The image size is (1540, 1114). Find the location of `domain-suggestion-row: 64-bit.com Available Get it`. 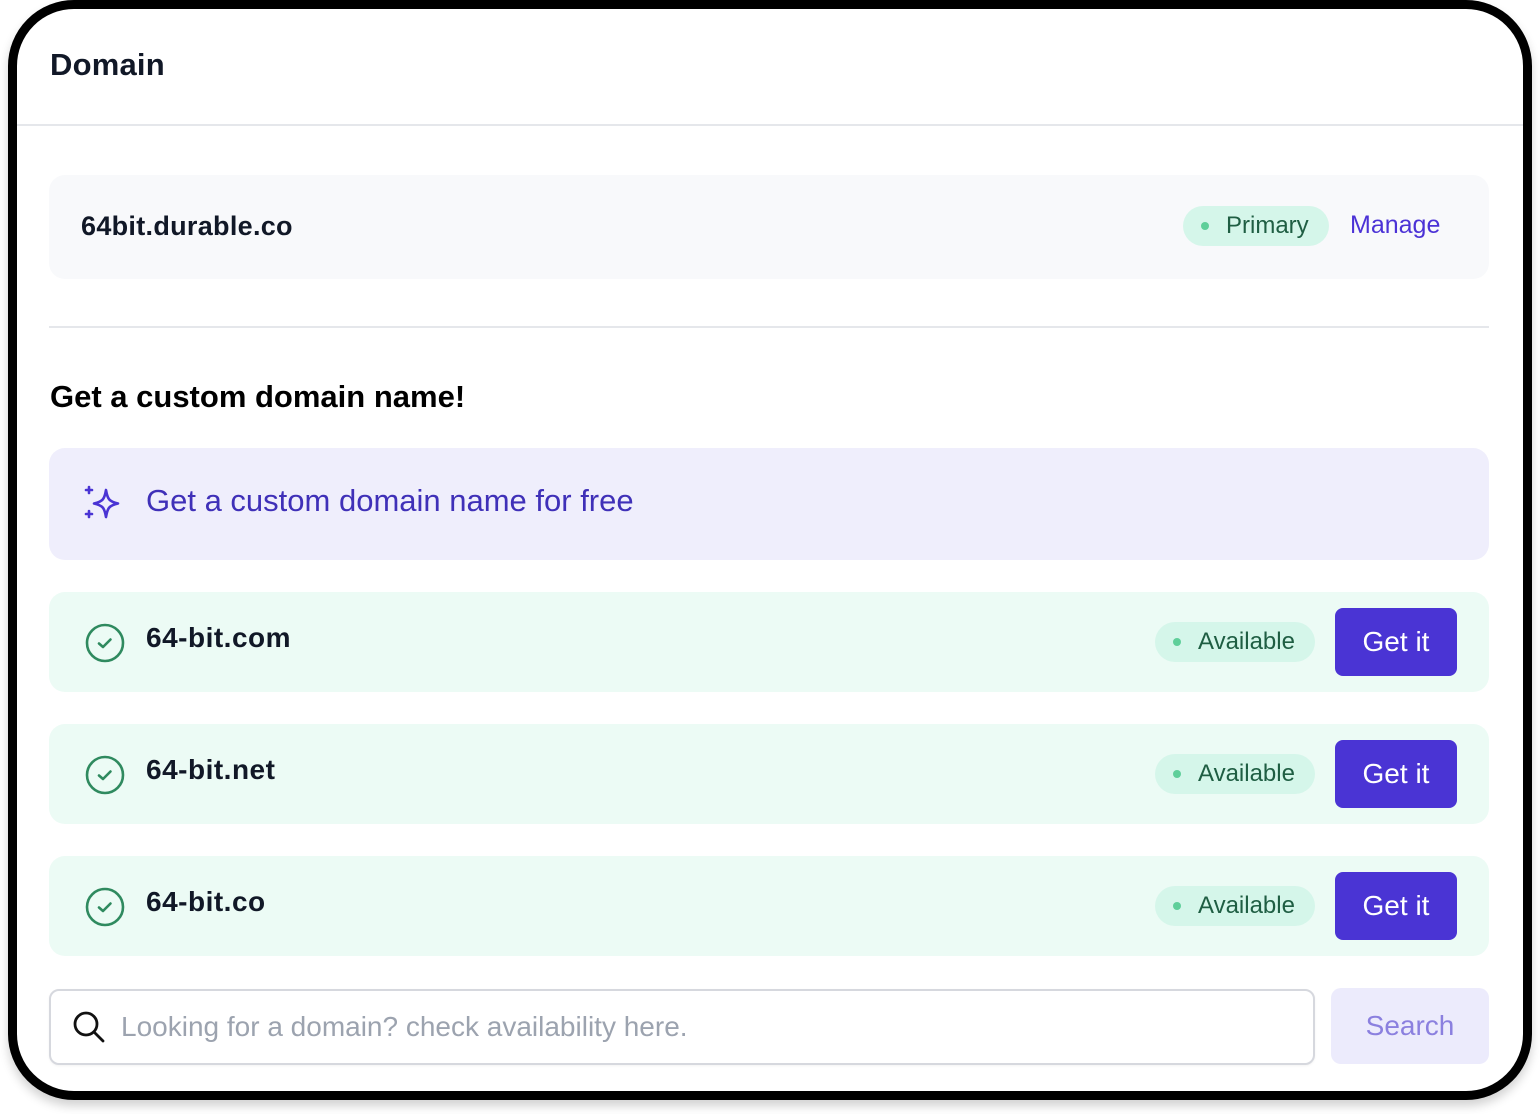

domain-suggestion-row: 64-bit.com Available Get it is located at coordinates (769, 642).